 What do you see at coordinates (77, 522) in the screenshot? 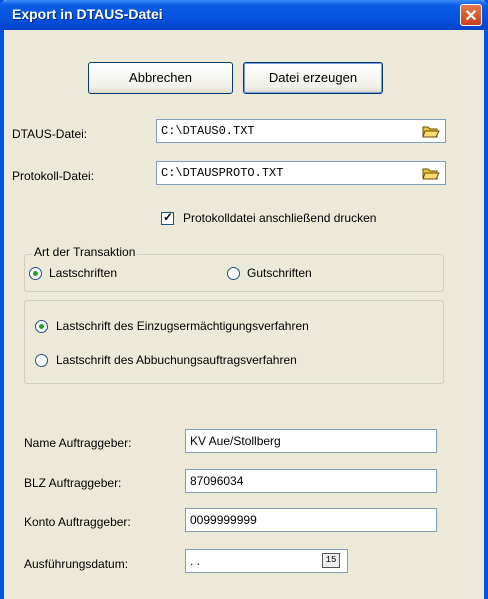
I see `client-account-label: Konto Auftraggeber:` at bounding box center [77, 522].